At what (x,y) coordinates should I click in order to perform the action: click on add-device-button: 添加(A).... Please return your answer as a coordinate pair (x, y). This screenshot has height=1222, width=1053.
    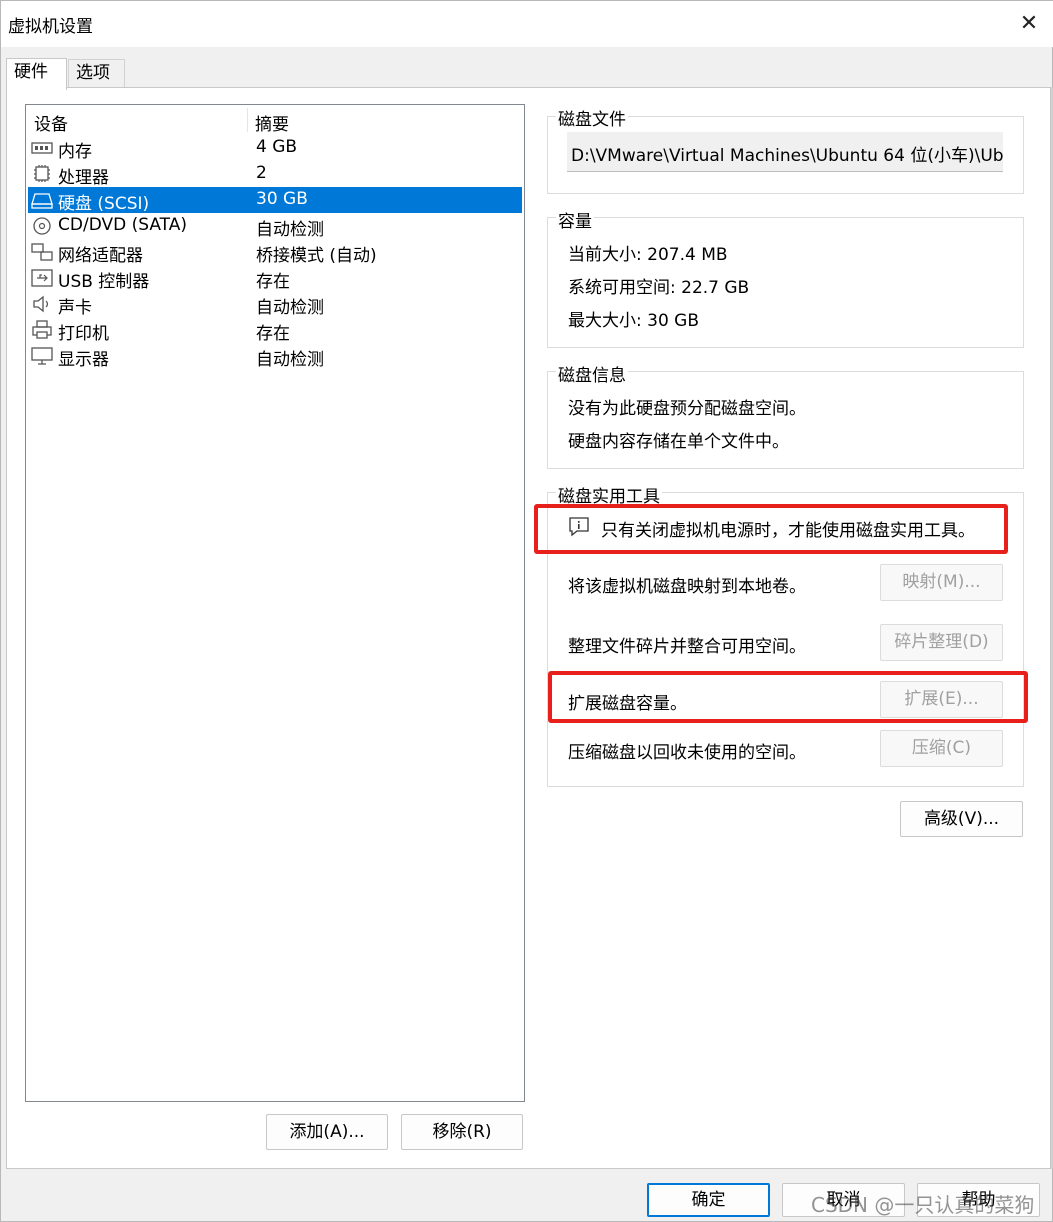
    Looking at the image, I should click on (327, 1132).